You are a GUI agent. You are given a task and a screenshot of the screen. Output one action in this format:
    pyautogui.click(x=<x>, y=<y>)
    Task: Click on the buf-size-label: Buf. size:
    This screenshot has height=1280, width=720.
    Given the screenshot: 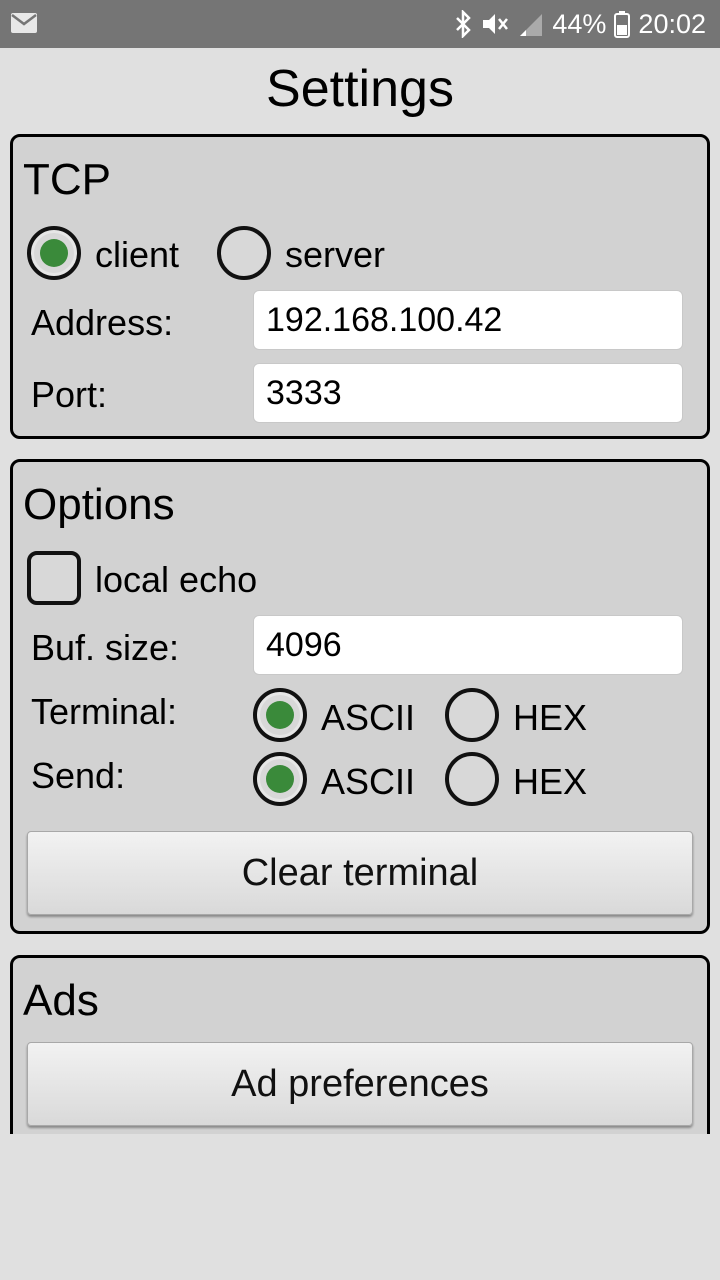 What is the action you would take?
    pyautogui.click(x=105, y=647)
    